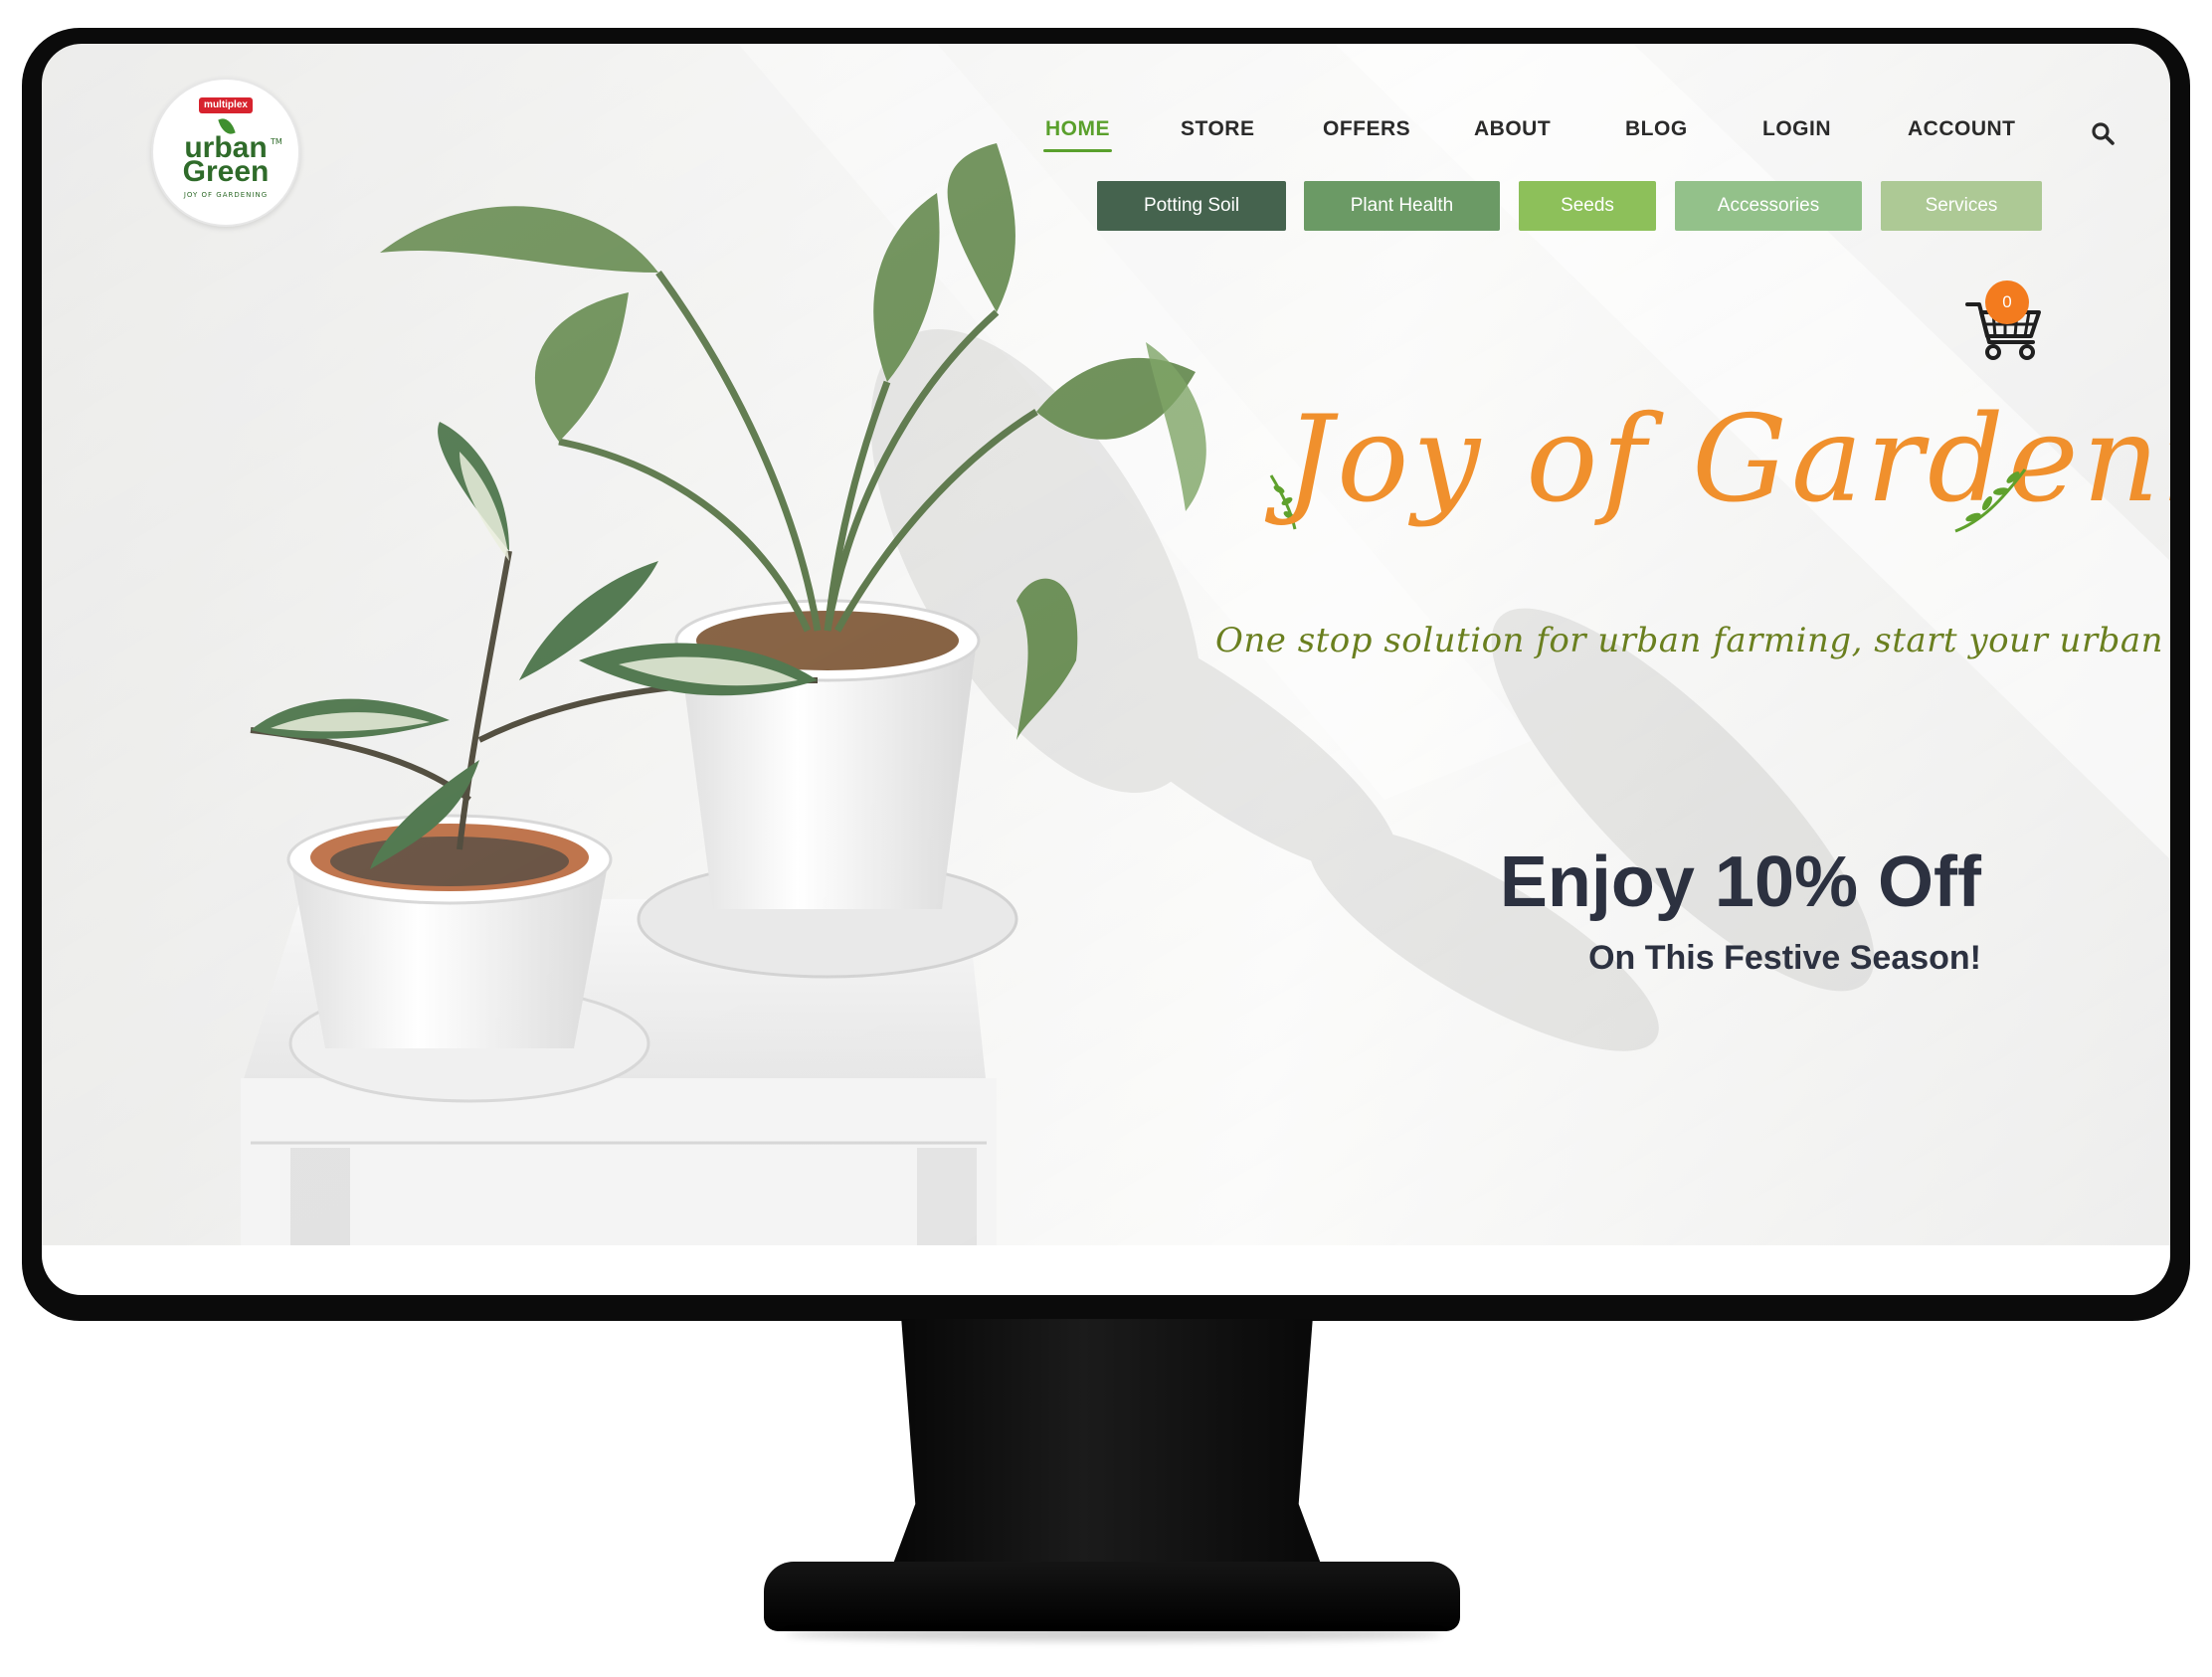  I want to click on nav-store: STORE, so click(1217, 129).